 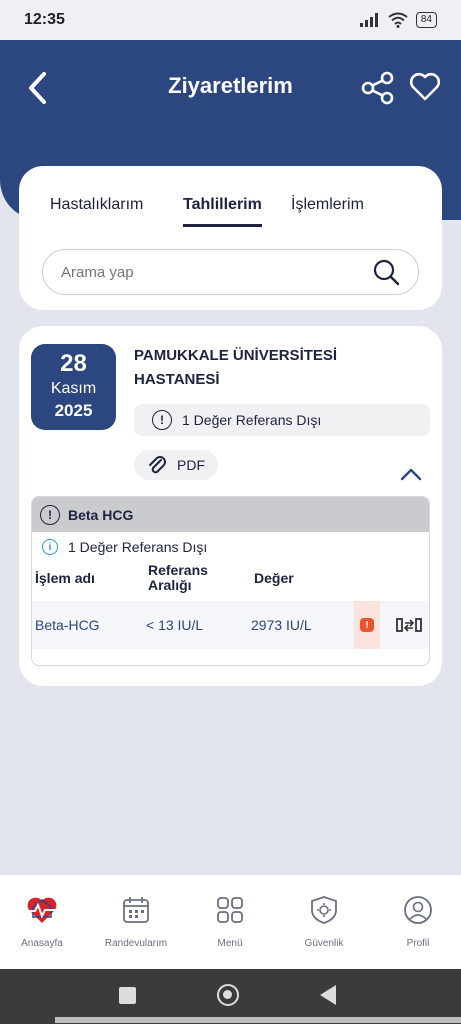 I want to click on signal-icon, so click(x=368, y=20).